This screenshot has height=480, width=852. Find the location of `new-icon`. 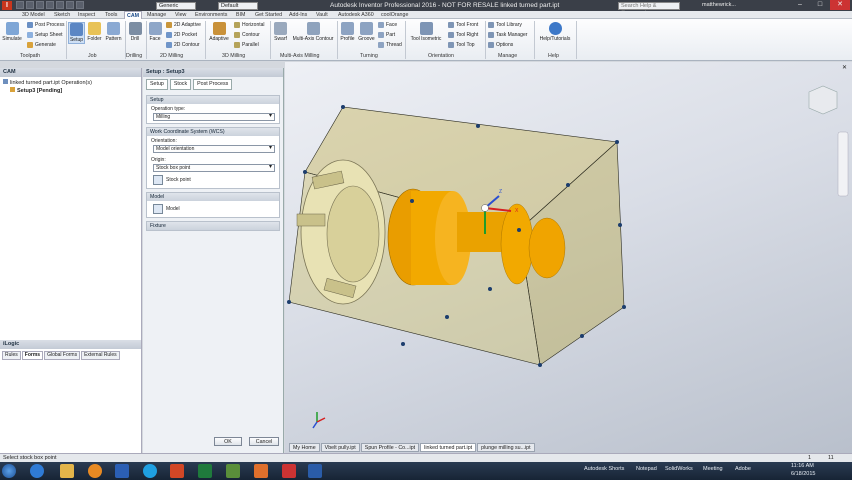

new-icon is located at coordinates (20, 5).